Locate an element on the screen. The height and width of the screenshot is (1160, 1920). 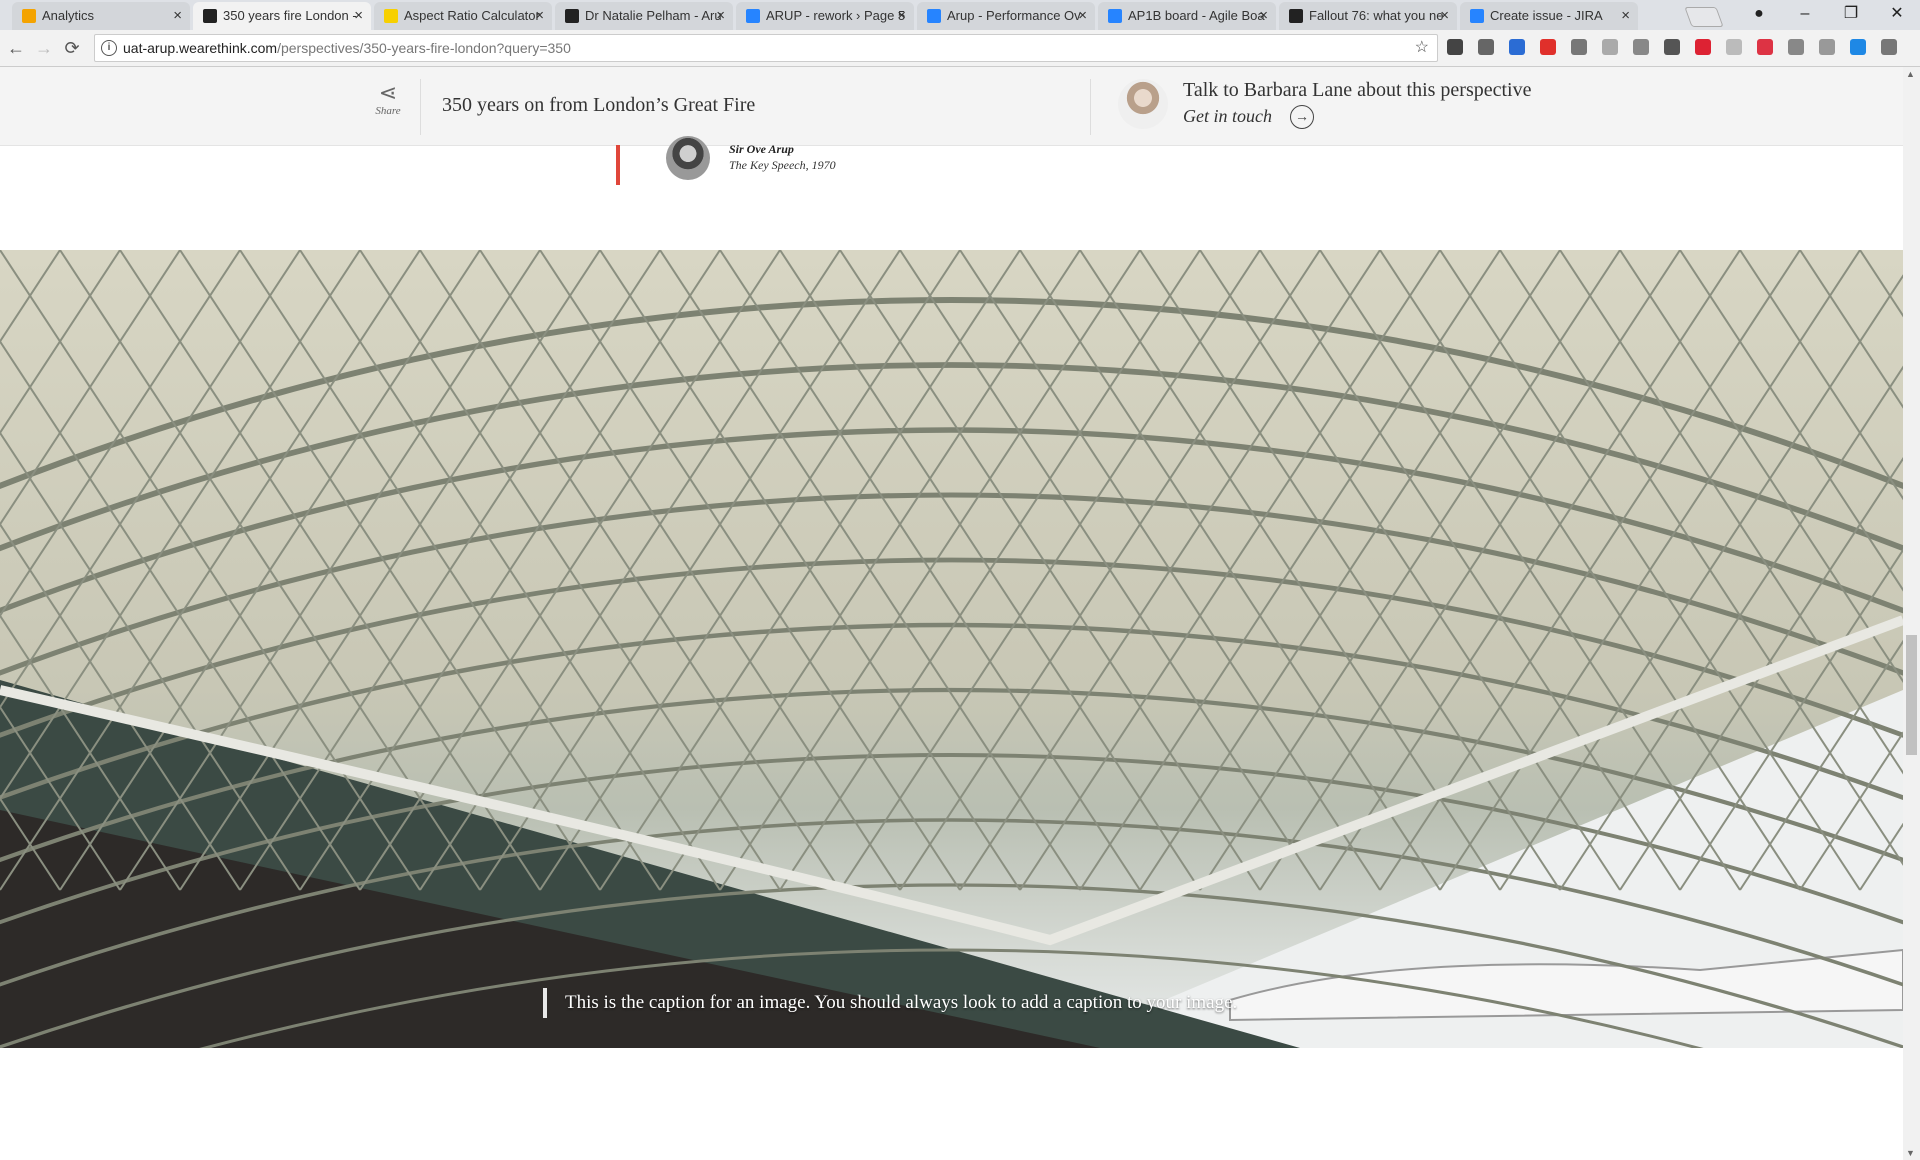
restore-button: ❐ is located at coordinates (1851, 15).